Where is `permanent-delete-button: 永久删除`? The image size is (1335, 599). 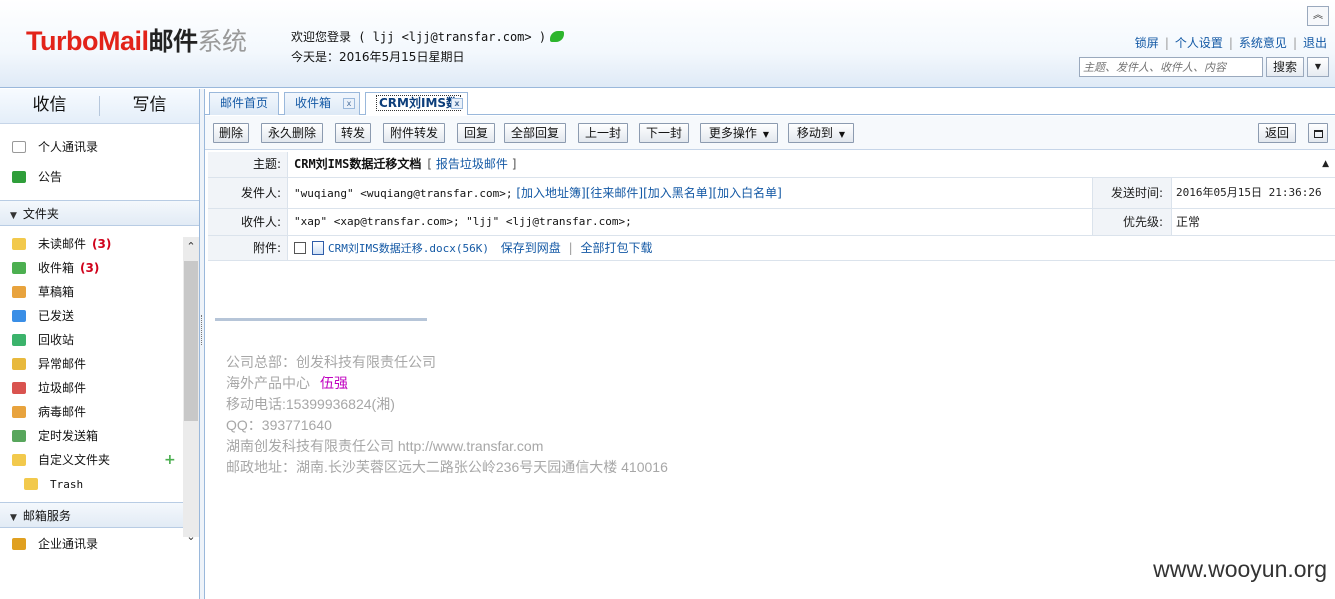
permanent-delete-button: 永久删除 is located at coordinates (292, 133).